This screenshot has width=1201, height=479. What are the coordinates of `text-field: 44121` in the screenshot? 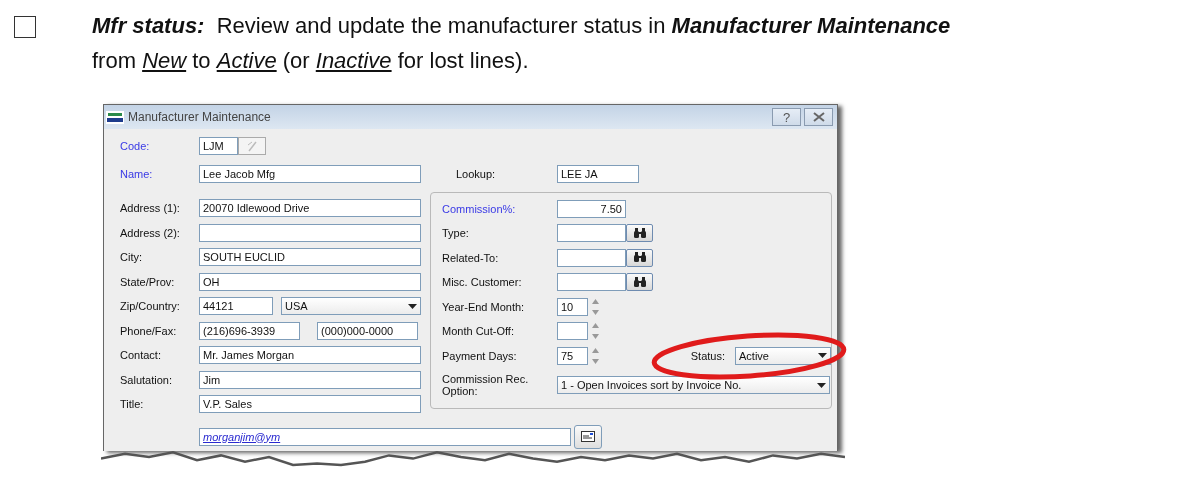 It's located at (236, 306).